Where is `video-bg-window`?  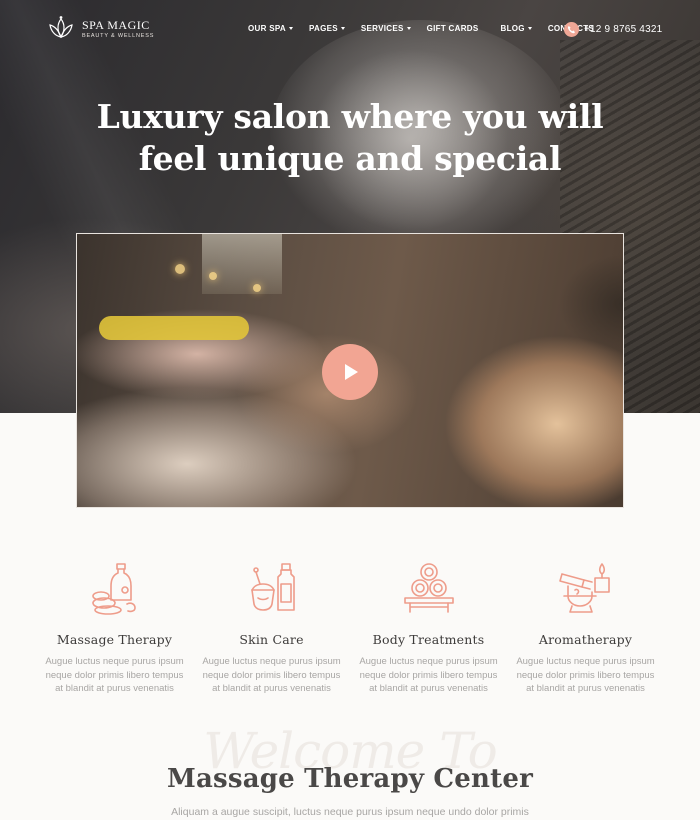 video-bg-window is located at coordinates (242, 264).